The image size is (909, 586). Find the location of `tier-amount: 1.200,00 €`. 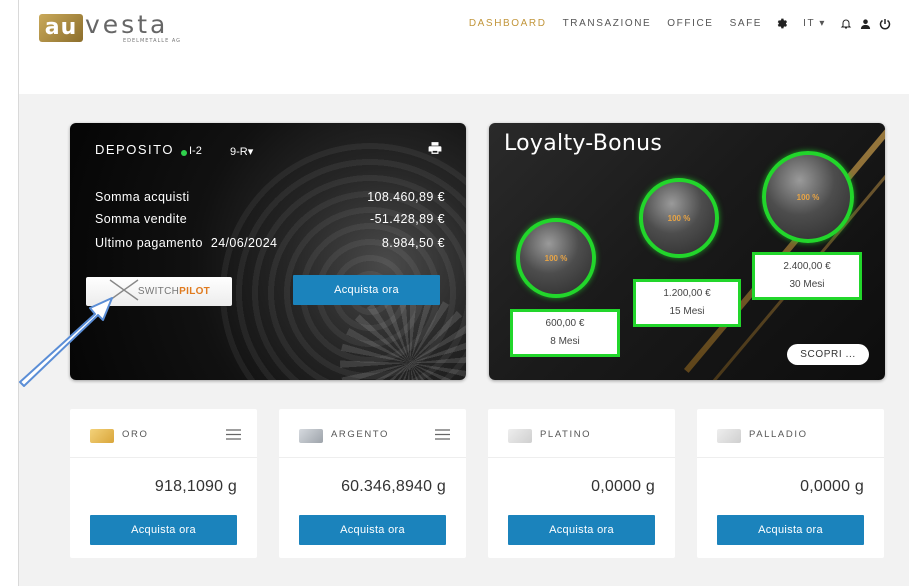

tier-amount: 1.200,00 € is located at coordinates (687, 293).